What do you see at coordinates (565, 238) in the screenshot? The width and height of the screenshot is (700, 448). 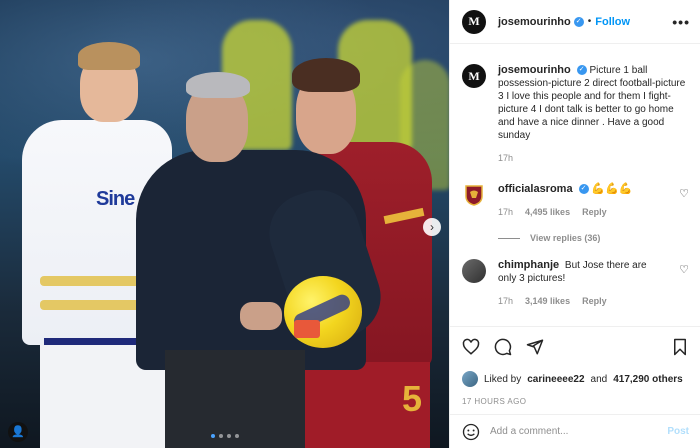 I see `view-replies-label: View replies (36)` at bounding box center [565, 238].